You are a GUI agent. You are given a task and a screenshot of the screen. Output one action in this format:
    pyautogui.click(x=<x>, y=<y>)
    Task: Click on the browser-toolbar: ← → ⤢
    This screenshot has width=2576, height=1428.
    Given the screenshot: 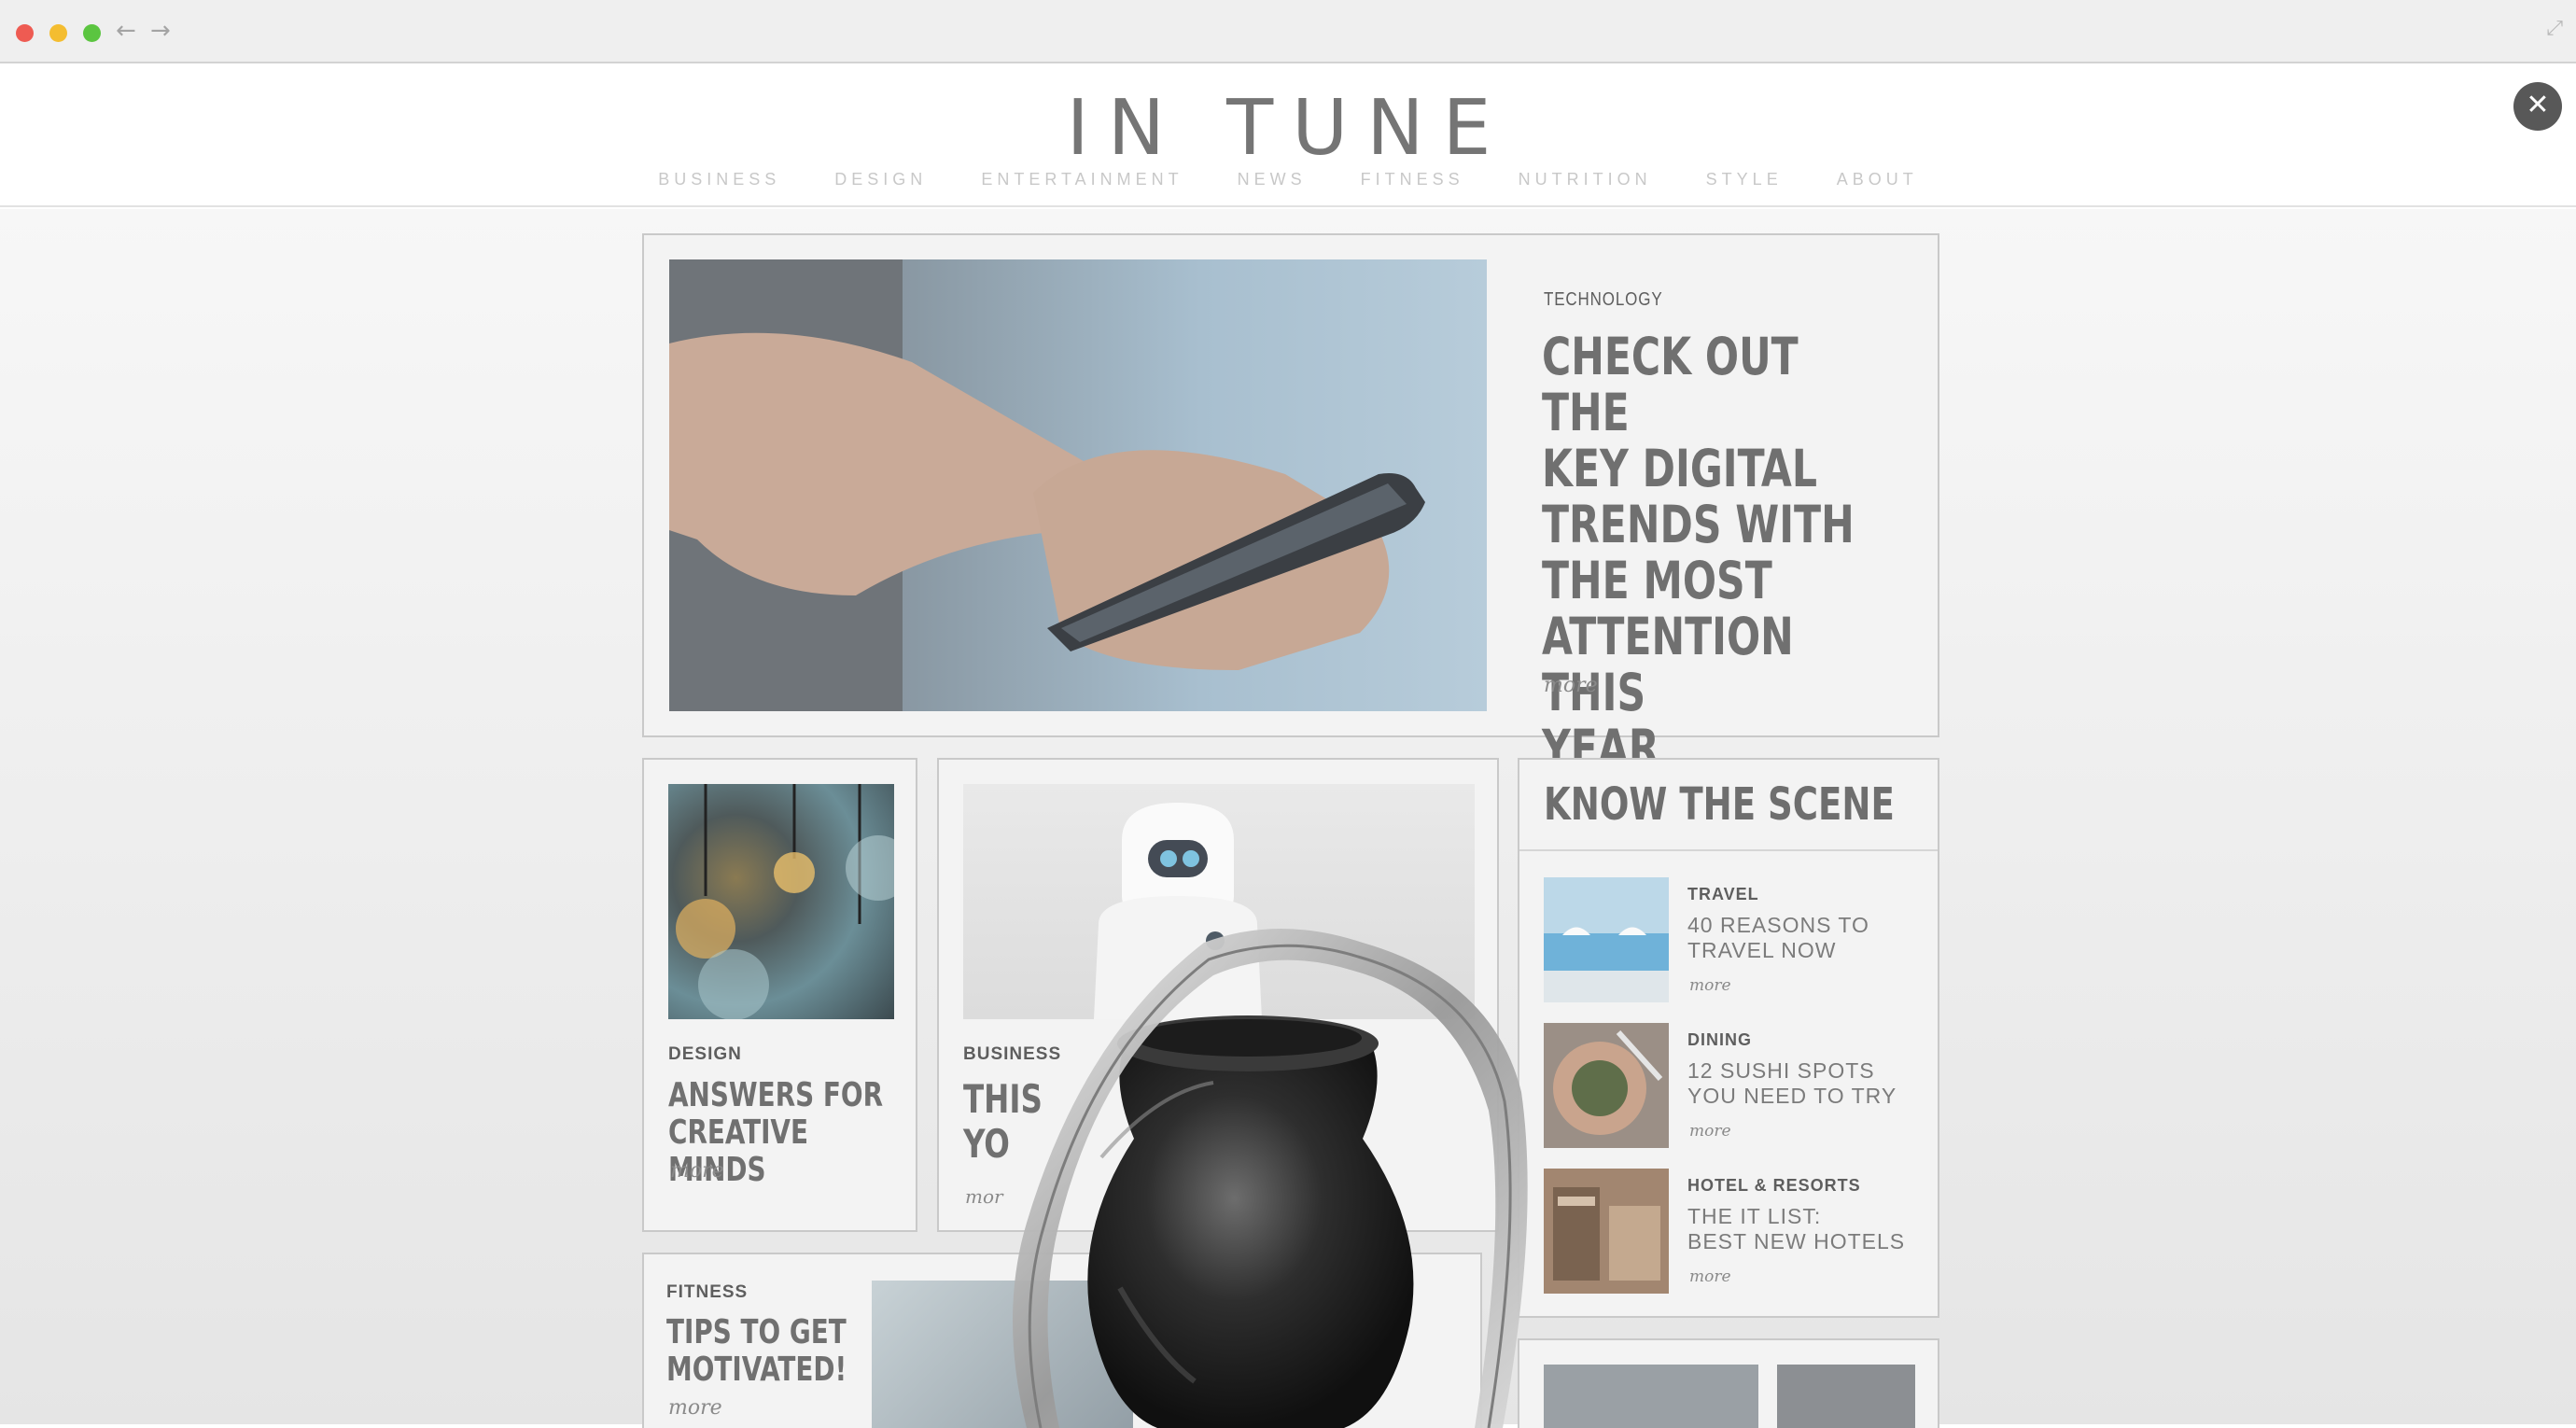 What is the action you would take?
    pyautogui.click(x=1288, y=31)
    